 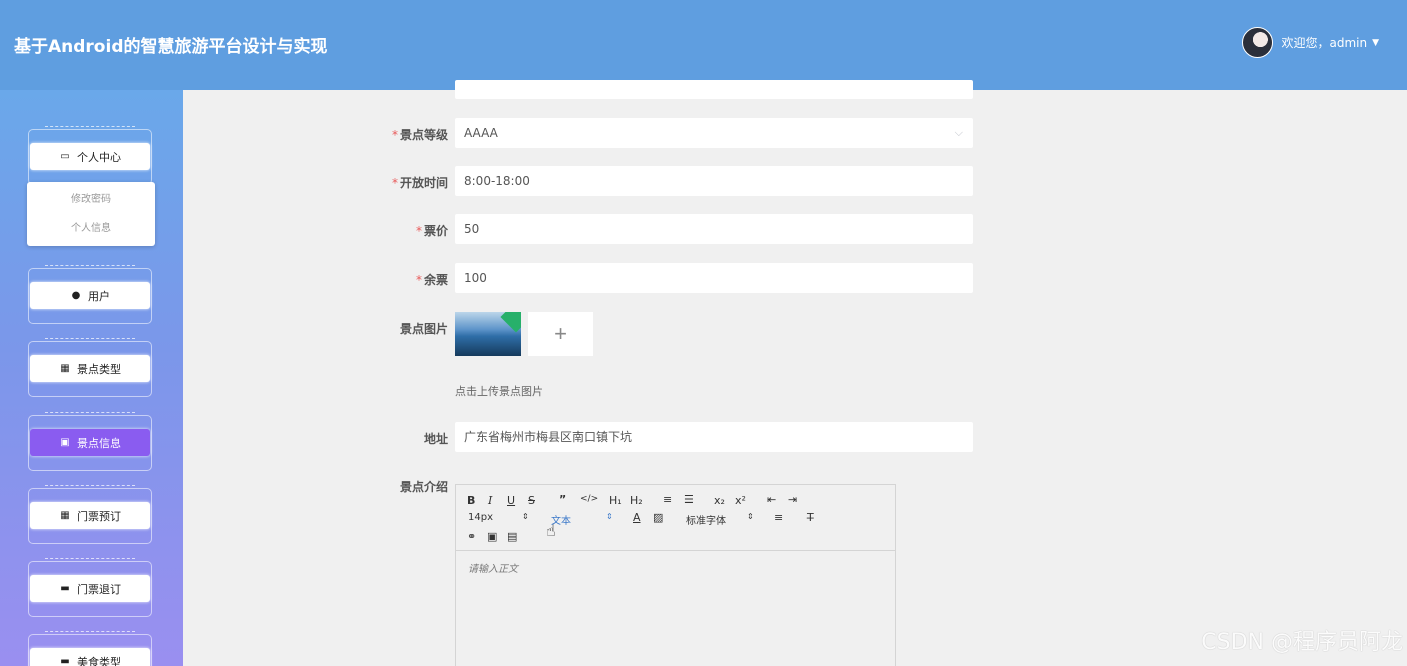 I want to click on location-pin-icon: ●, so click(x=76, y=295).